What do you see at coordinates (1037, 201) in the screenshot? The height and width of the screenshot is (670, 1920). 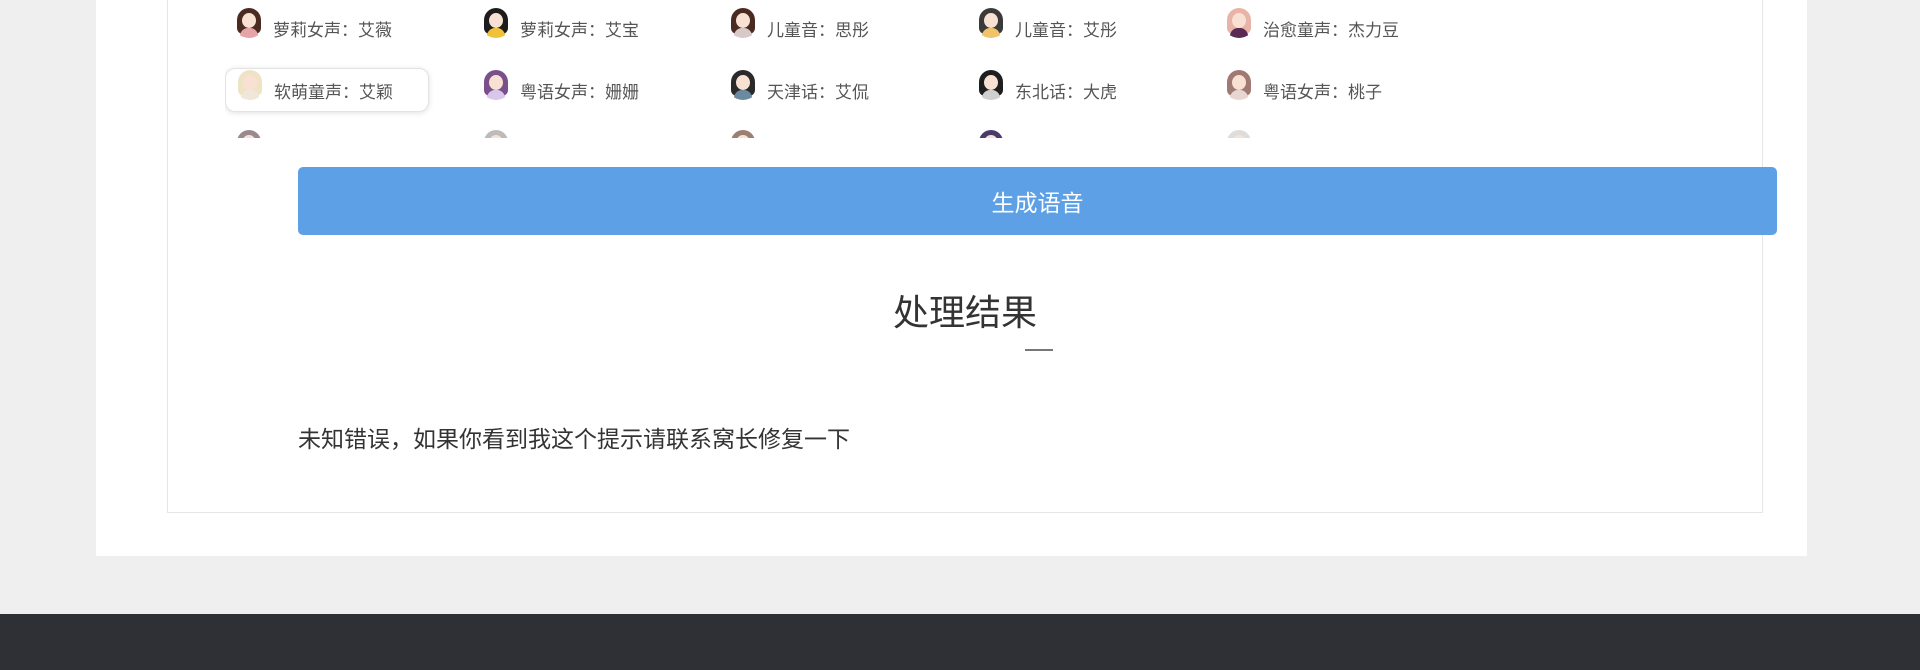 I see `generate-speech-button: 生成语音` at bounding box center [1037, 201].